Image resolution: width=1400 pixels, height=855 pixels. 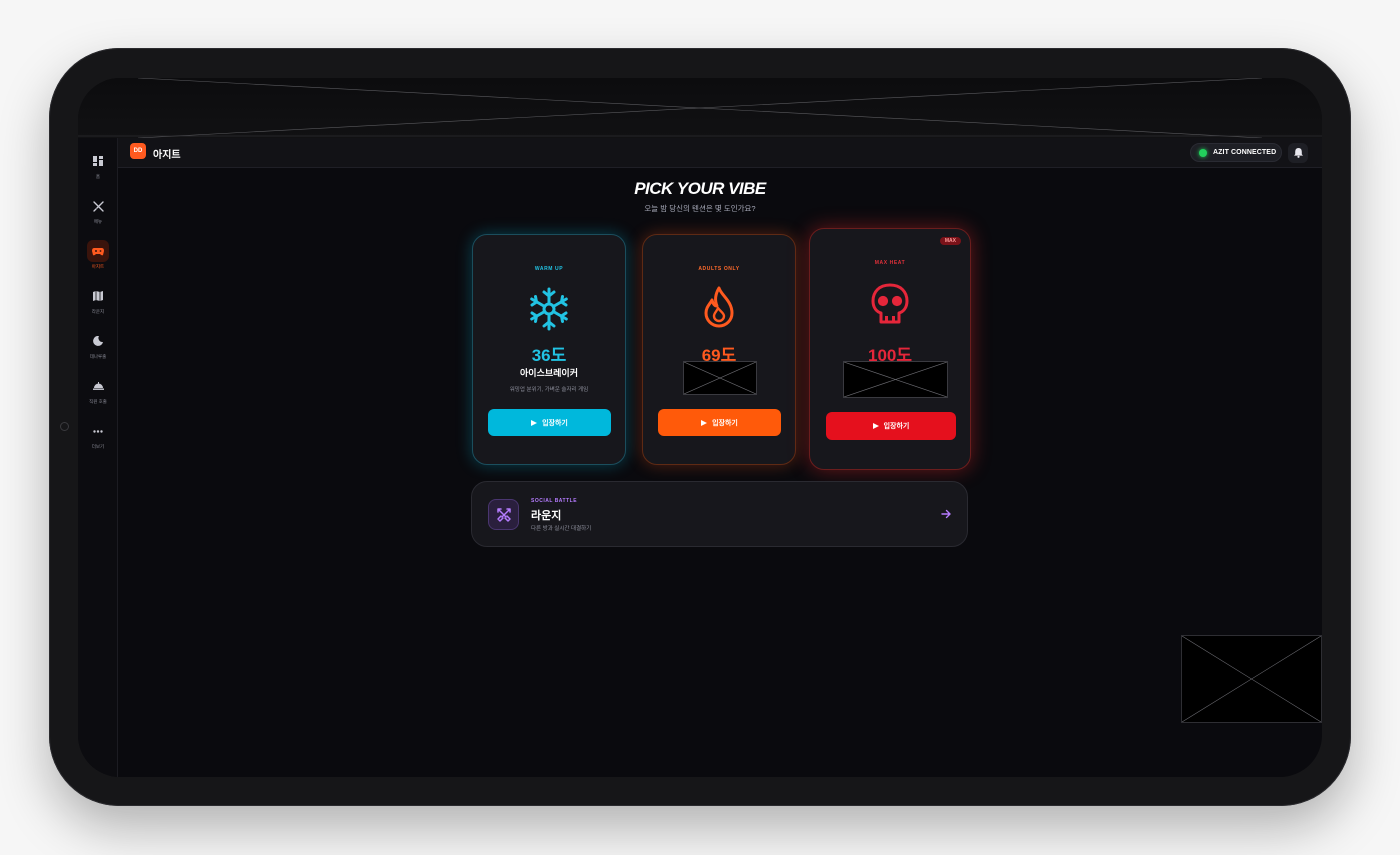 What do you see at coordinates (167, 155) in the screenshot?
I see `app-name: 아지트` at bounding box center [167, 155].